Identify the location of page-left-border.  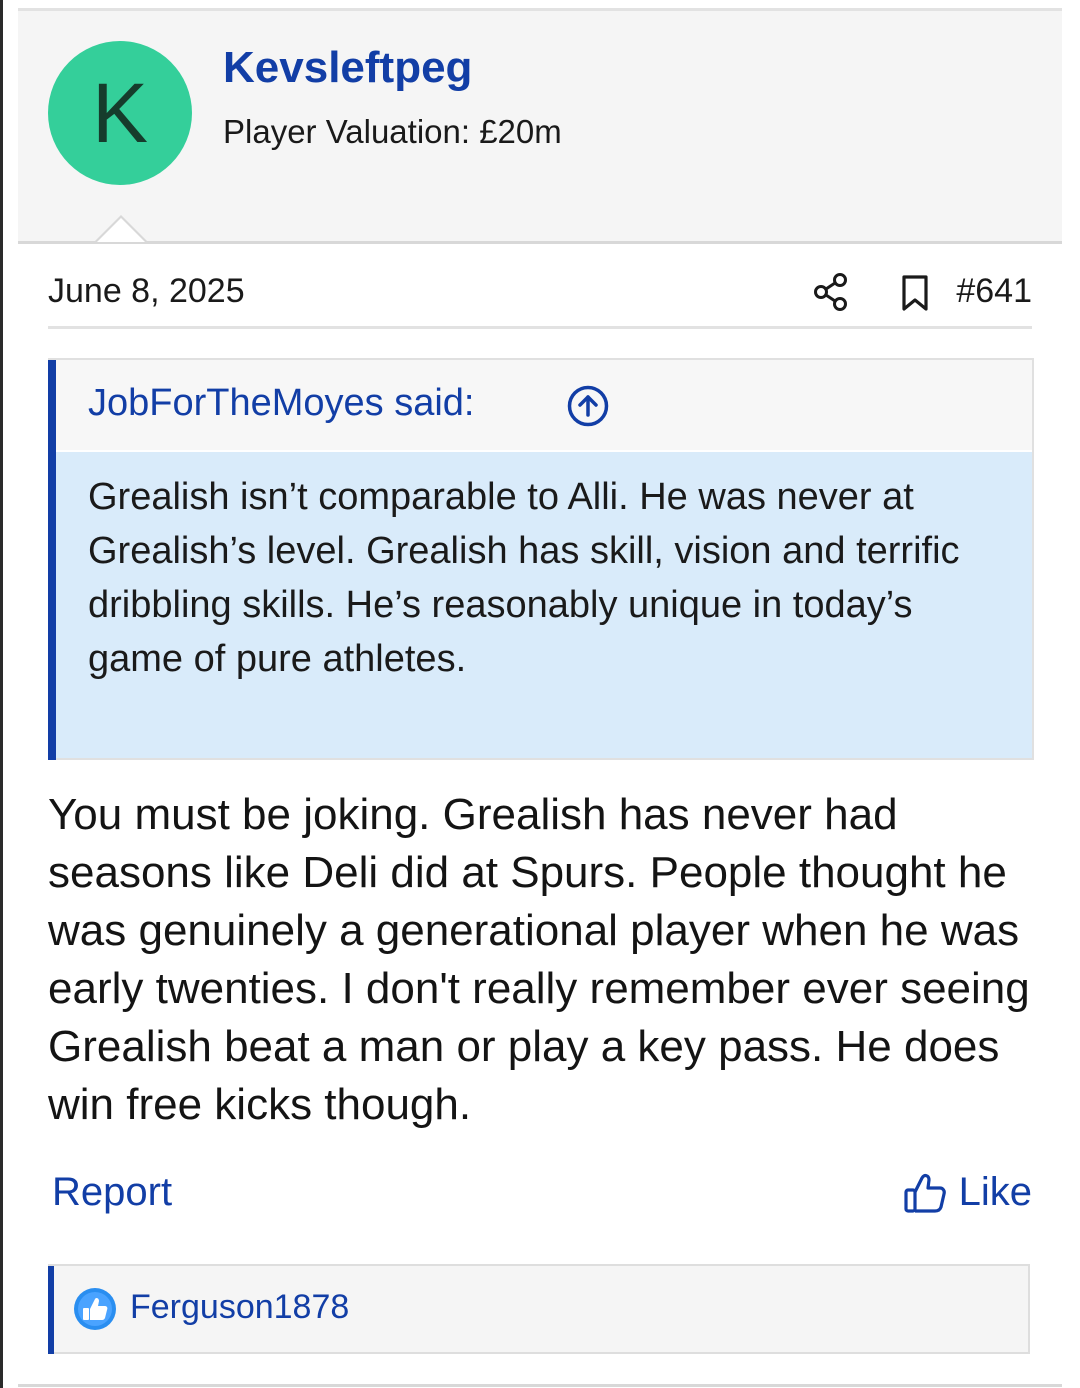
(1, 694).